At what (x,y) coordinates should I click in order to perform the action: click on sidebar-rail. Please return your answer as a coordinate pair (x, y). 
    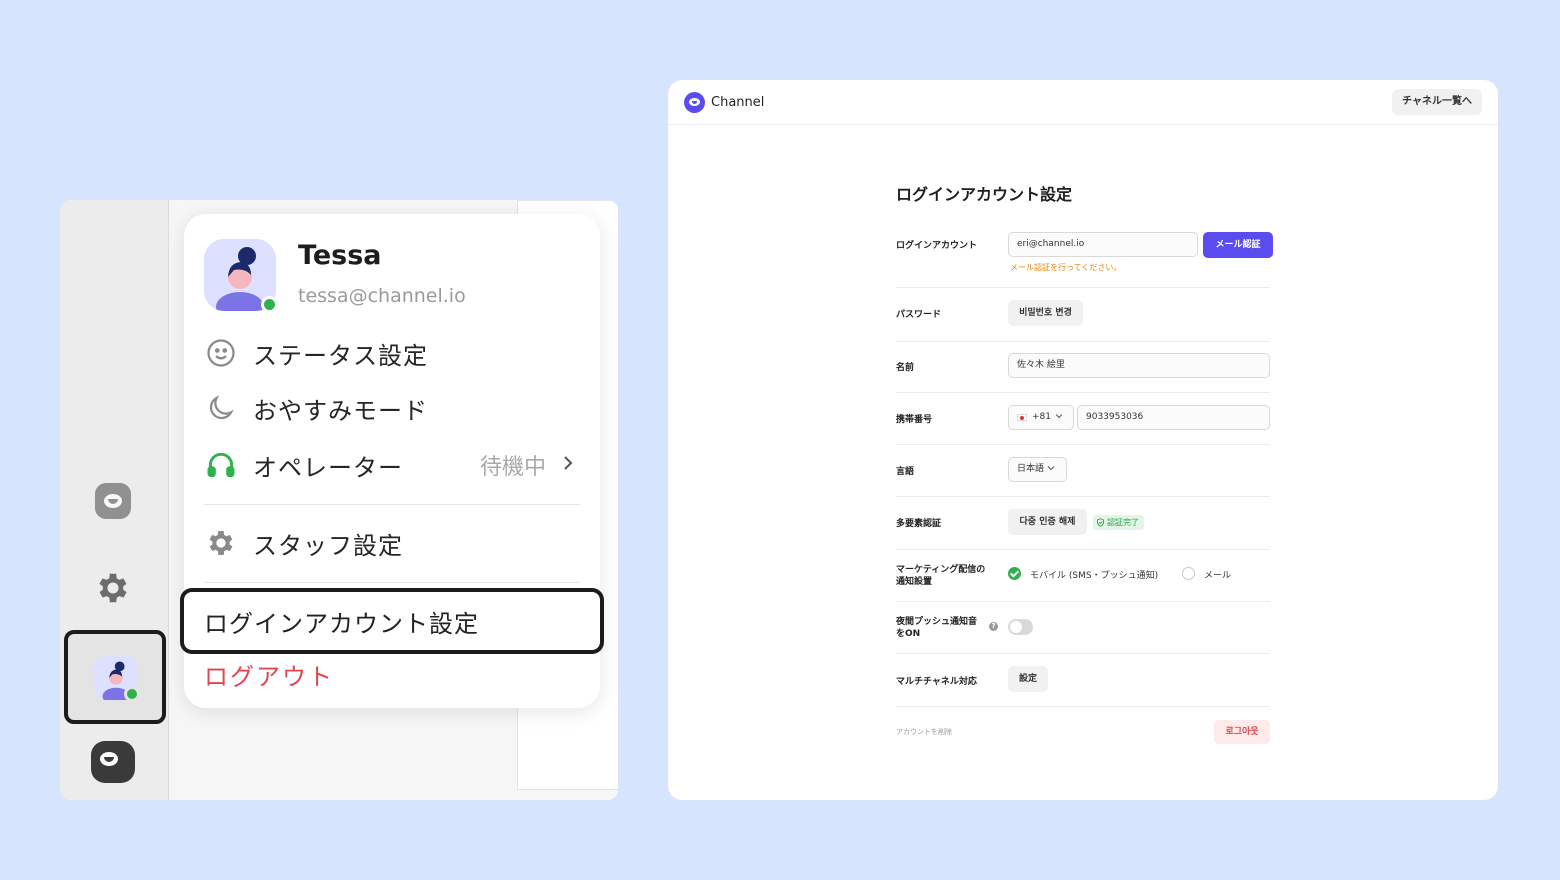
    Looking at the image, I should click on (114, 500).